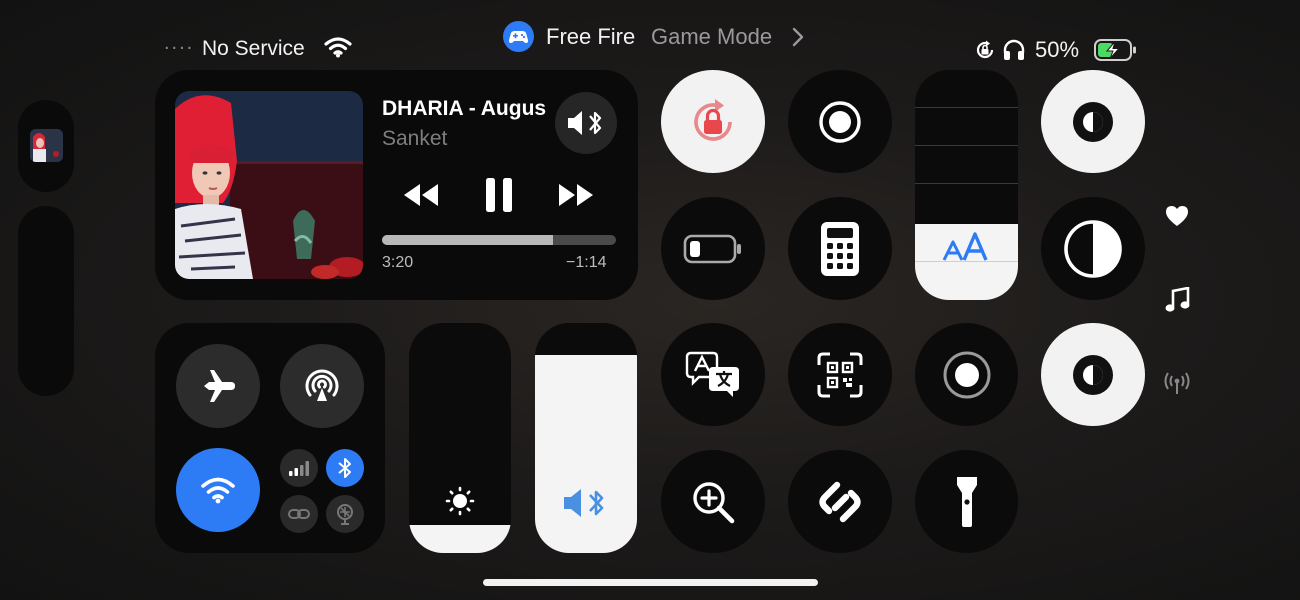  I want to click on shazam-button, so click(840, 501).